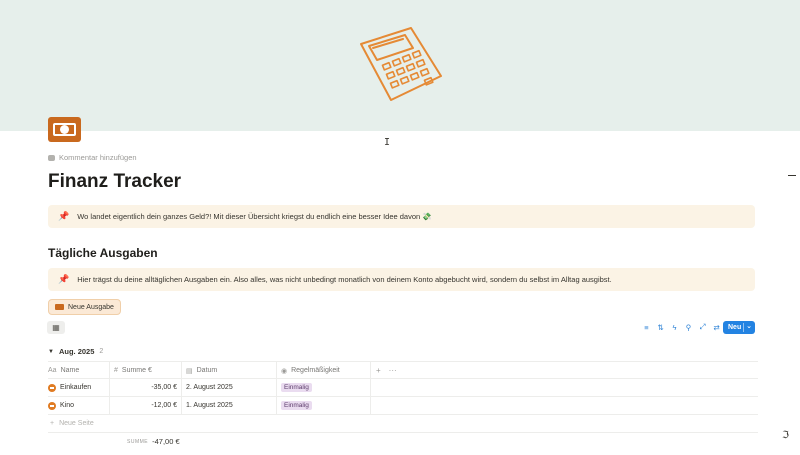 Image resolution: width=800 pixels, height=455 pixels. Describe the element at coordinates (792, 175) in the screenshot. I see `outline-marker` at that location.